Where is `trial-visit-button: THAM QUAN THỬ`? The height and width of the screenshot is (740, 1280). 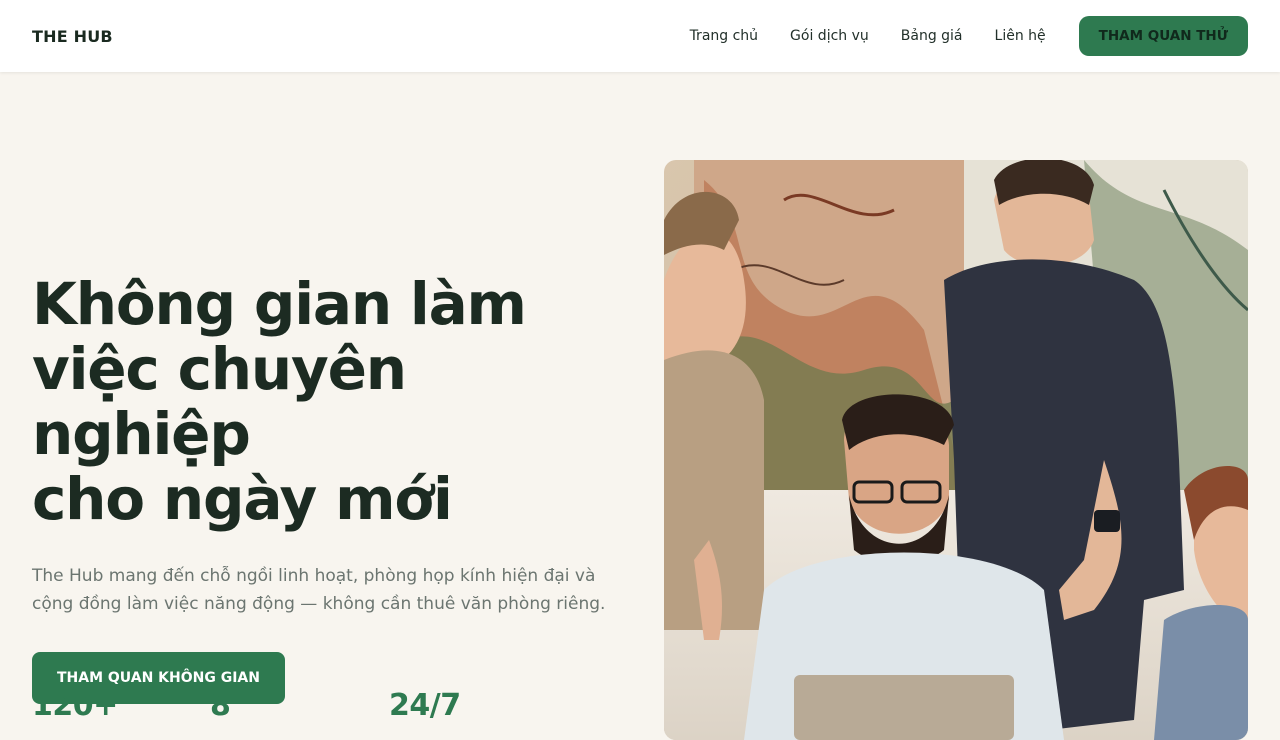 trial-visit-button: THAM QUAN THỬ is located at coordinates (1163, 36).